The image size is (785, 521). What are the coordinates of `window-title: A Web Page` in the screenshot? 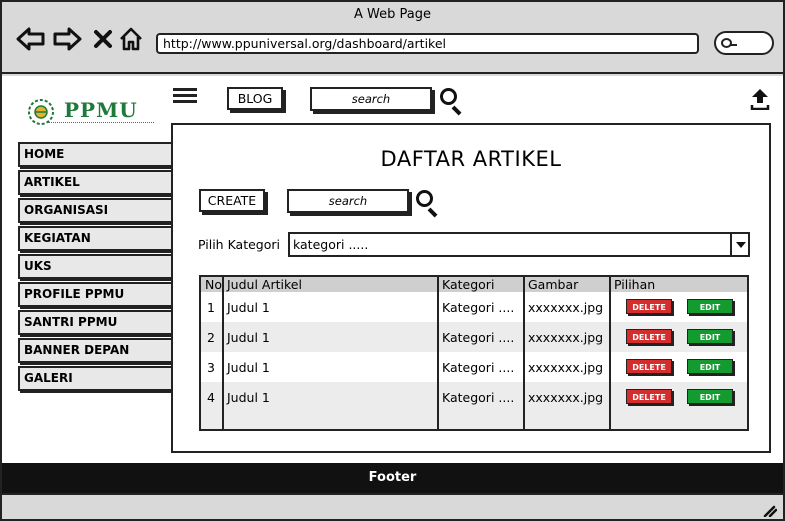 It's located at (392, 14).